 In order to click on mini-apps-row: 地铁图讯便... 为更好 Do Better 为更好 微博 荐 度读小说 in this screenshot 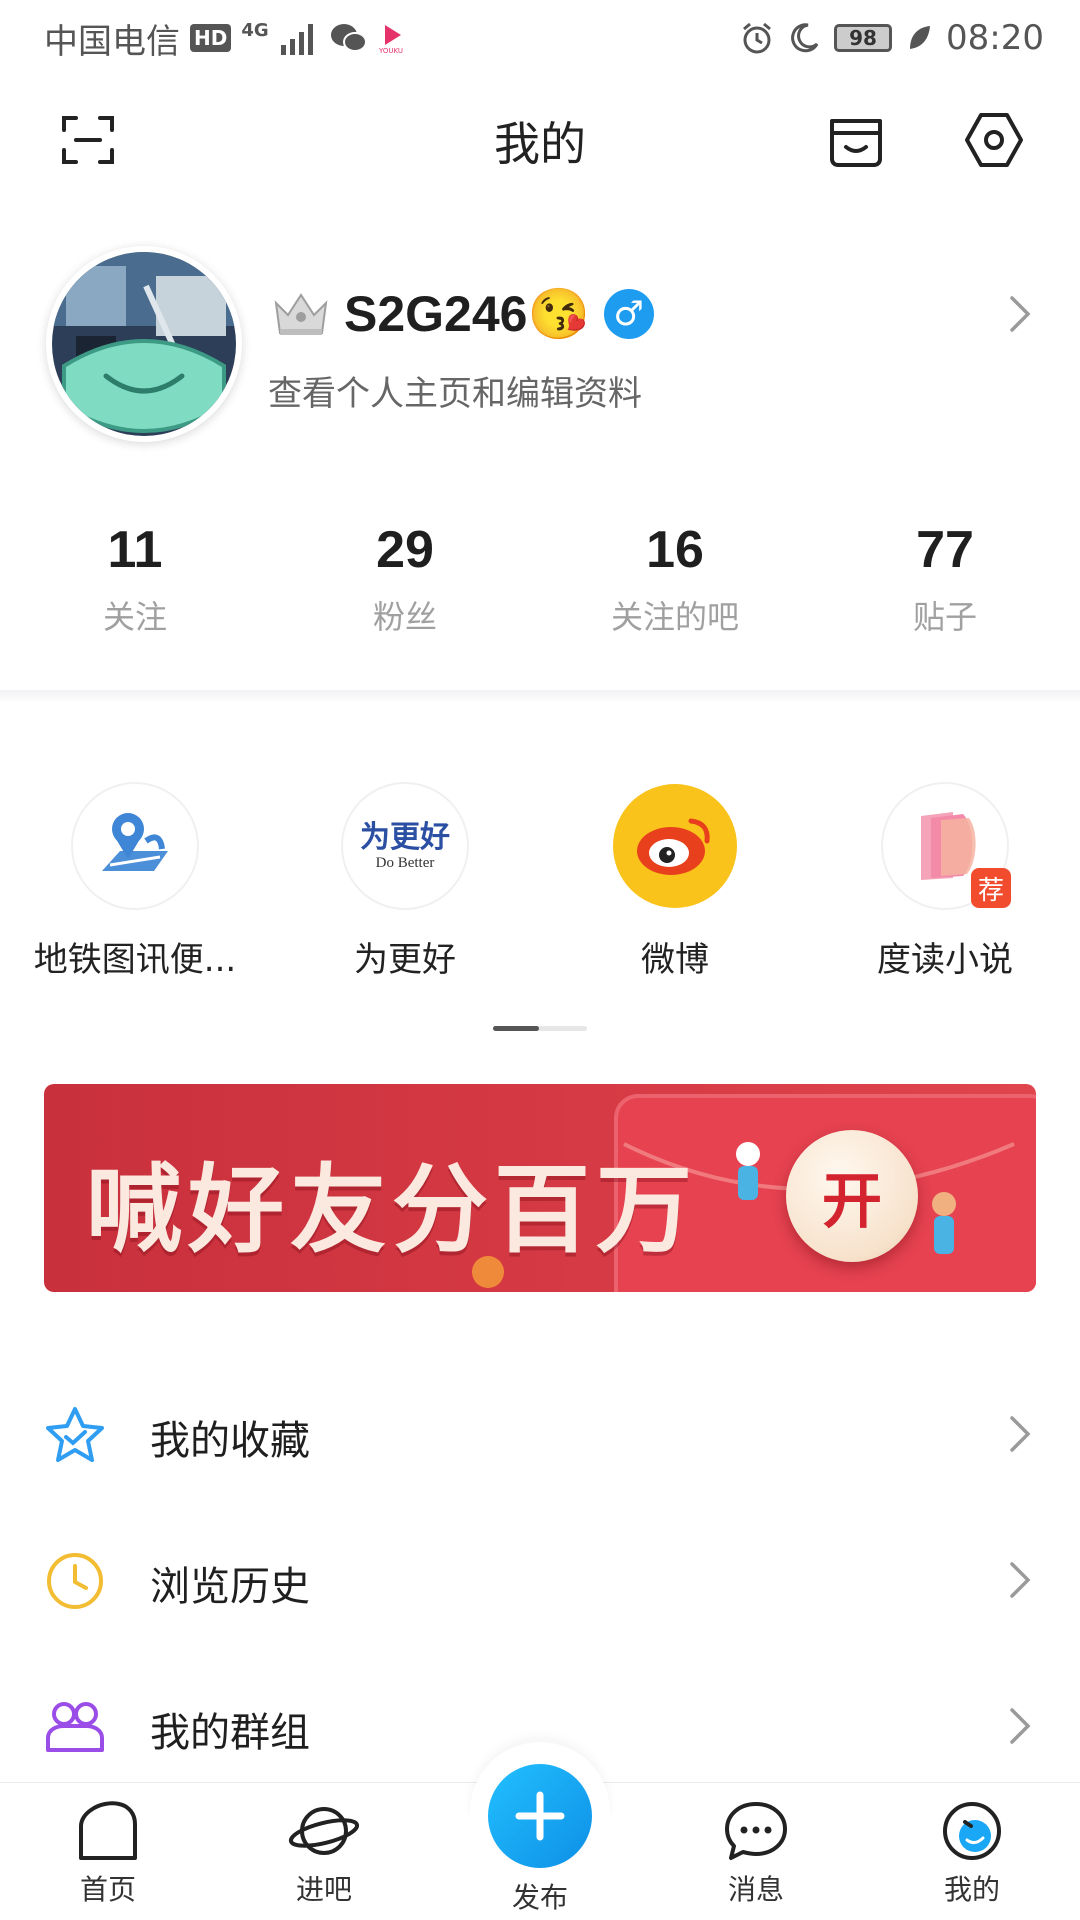, I will do `click(540, 884)`.